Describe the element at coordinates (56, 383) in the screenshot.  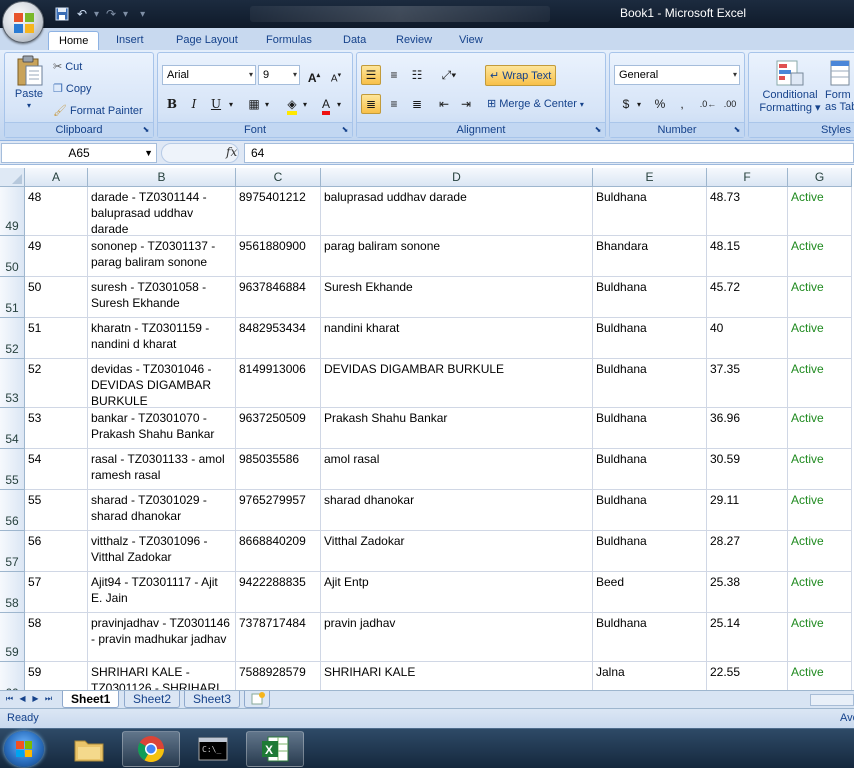
I see `cell-a: 52` at that location.